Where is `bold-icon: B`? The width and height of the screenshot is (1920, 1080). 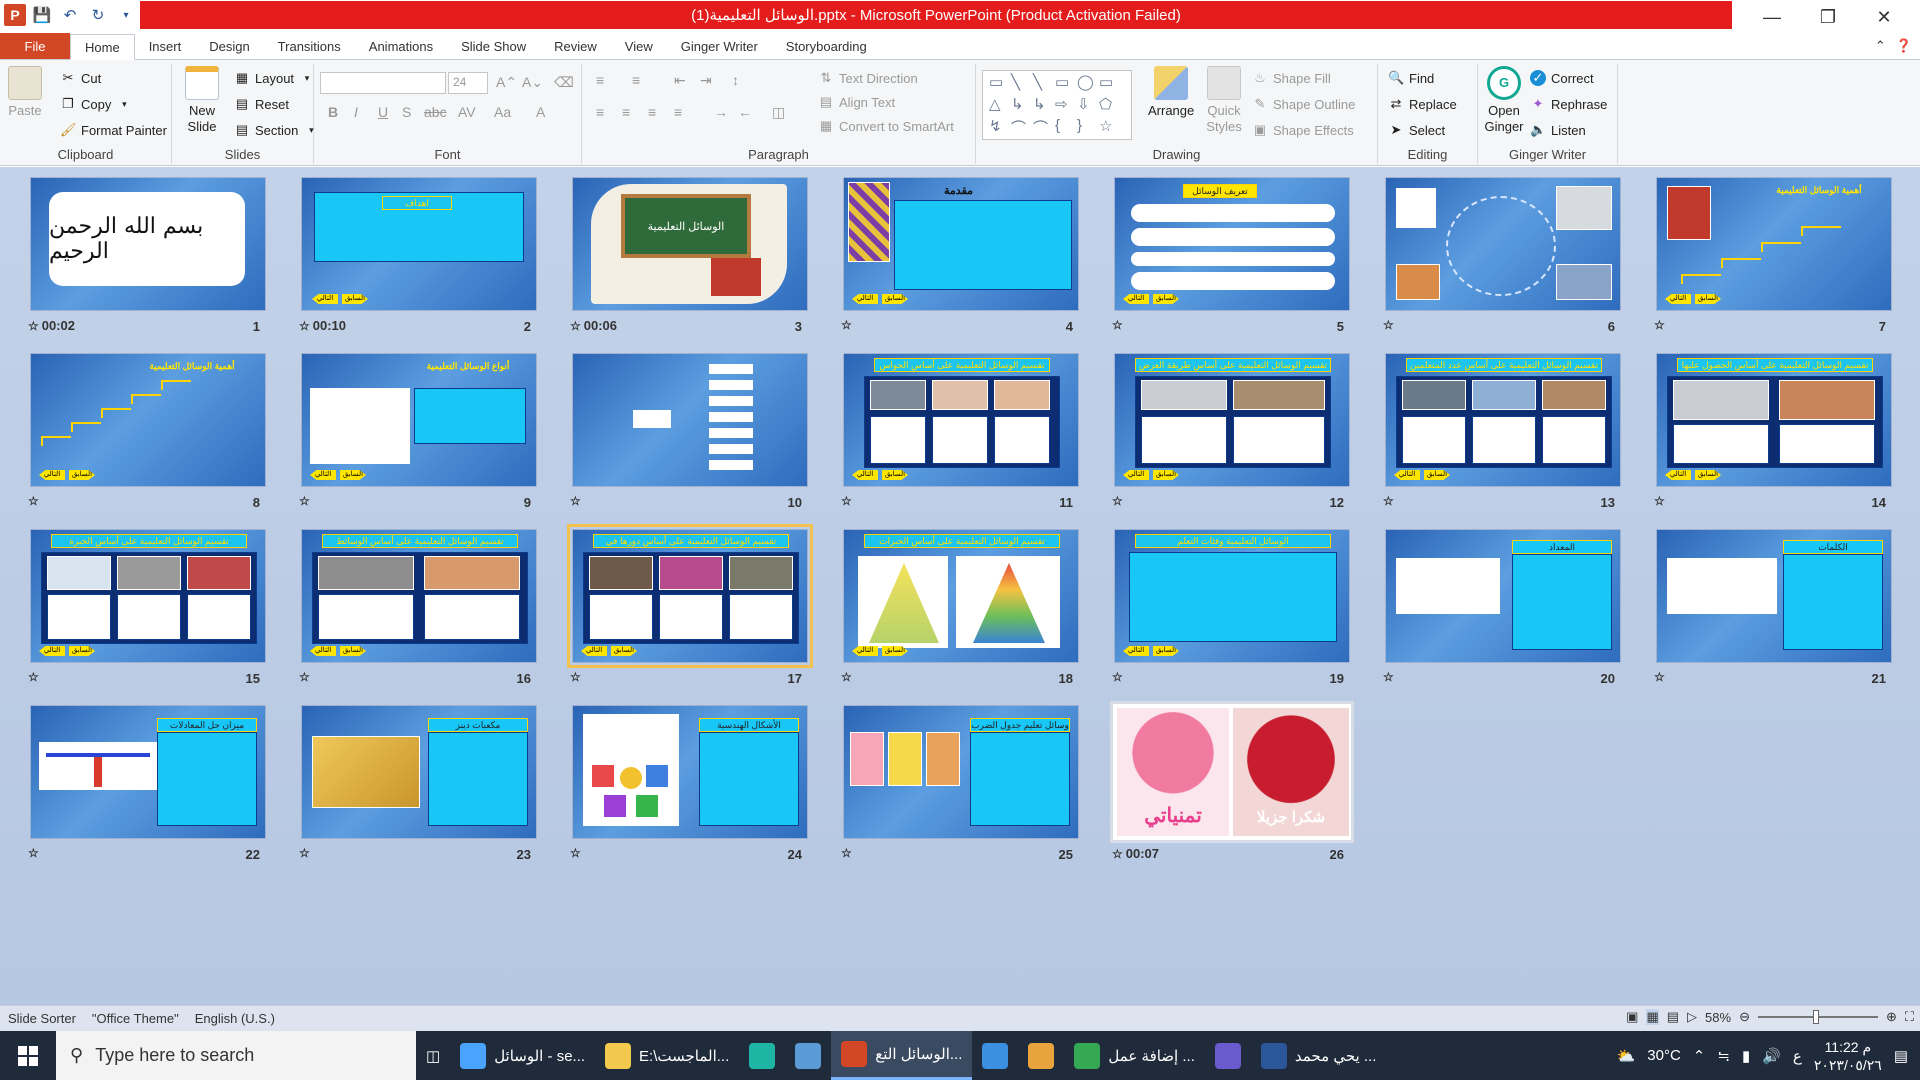 bold-icon: B is located at coordinates (333, 112).